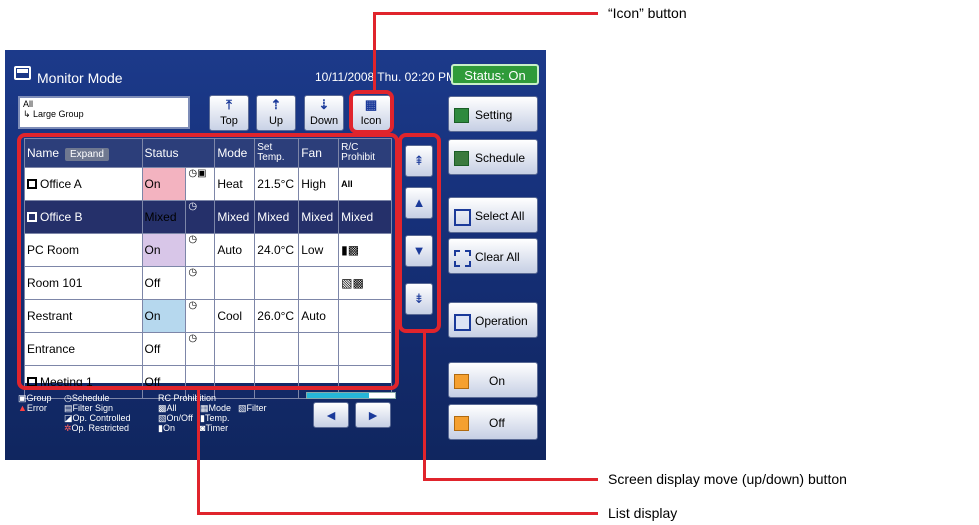 The width and height of the screenshot is (979, 525). Describe the element at coordinates (727, 479) in the screenshot. I see `screen-move-callout: Screen display move (up/down) button` at that location.